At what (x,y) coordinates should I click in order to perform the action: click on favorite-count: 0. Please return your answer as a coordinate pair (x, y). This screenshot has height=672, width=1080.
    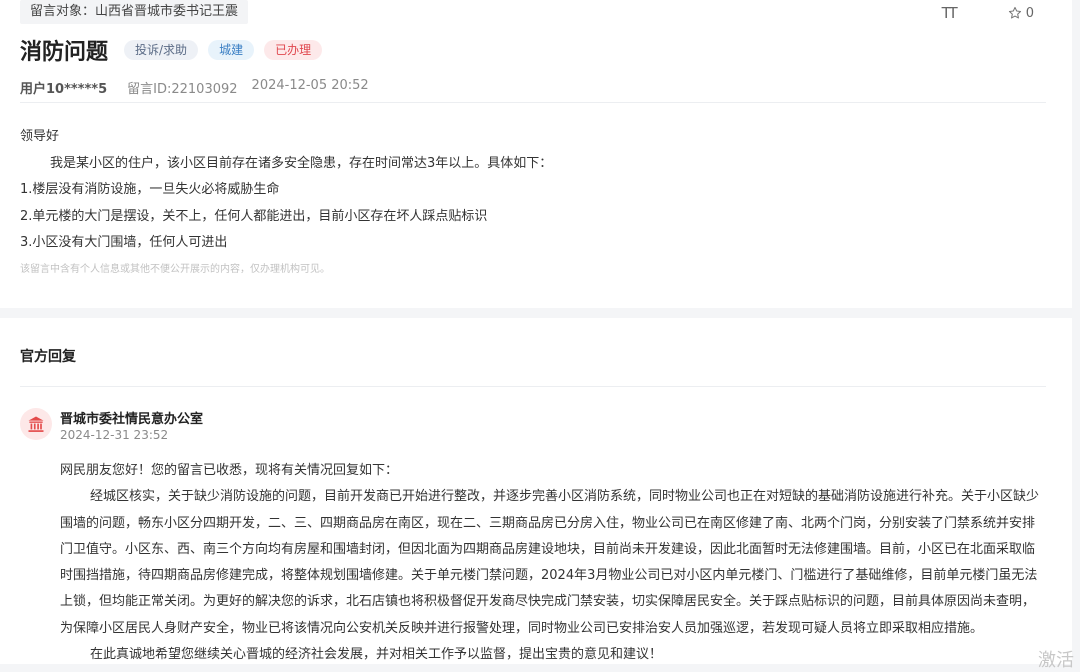
    Looking at the image, I should click on (1029, 13).